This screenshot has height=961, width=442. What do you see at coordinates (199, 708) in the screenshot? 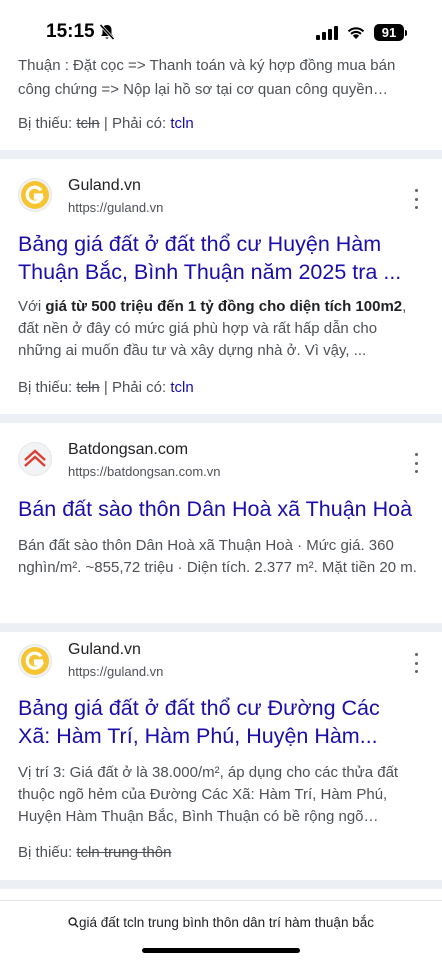
I see `result-title-line: Bảng giá đất ở đất thổ cư Đường Các` at bounding box center [199, 708].